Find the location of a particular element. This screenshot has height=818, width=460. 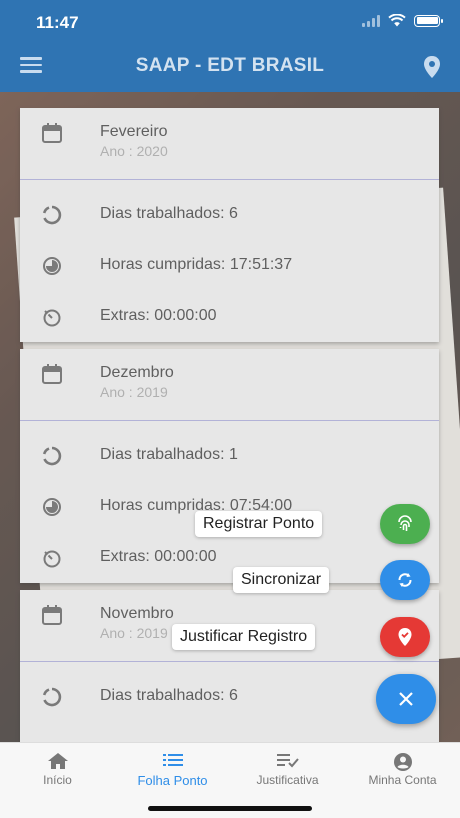

nav-inicio: Início is located at coordinates (57, 773).